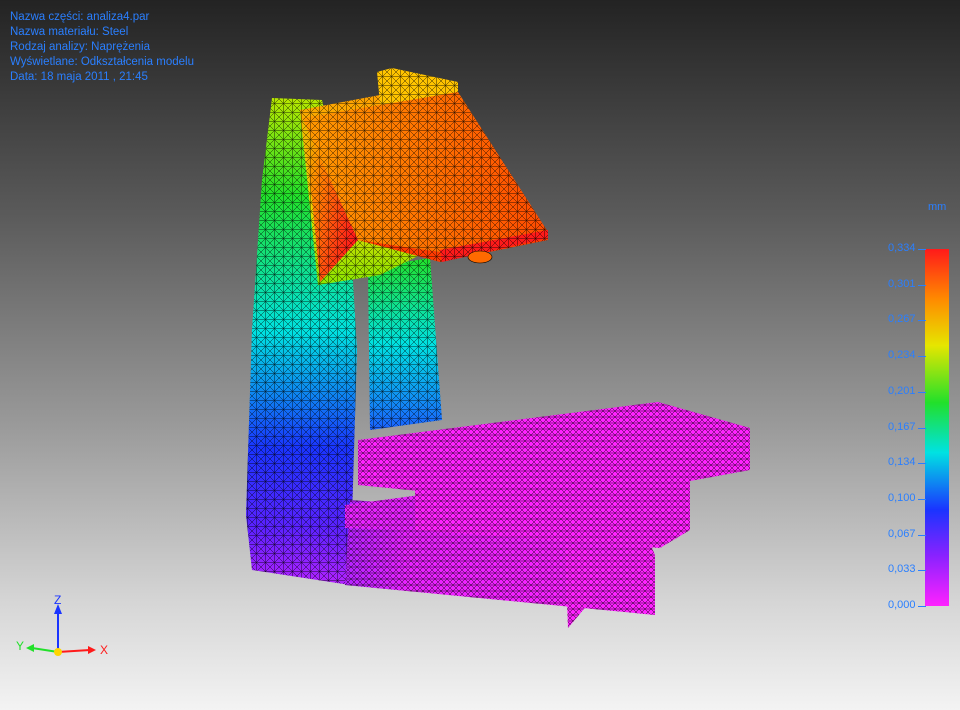 This screenshot has height=710, width=960. I want to click on x-axis-label: X, so click(104, 650).